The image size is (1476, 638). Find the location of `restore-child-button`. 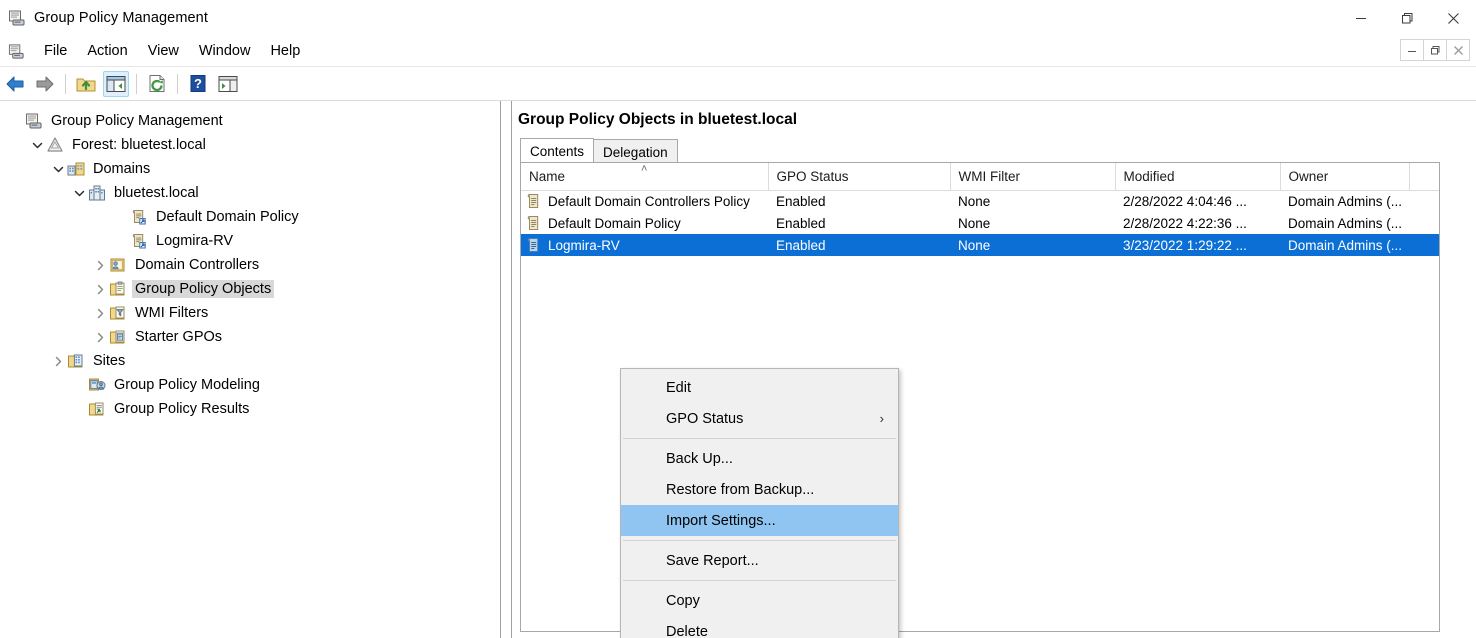

restore-child-button is located at coordinates (1435, 50).